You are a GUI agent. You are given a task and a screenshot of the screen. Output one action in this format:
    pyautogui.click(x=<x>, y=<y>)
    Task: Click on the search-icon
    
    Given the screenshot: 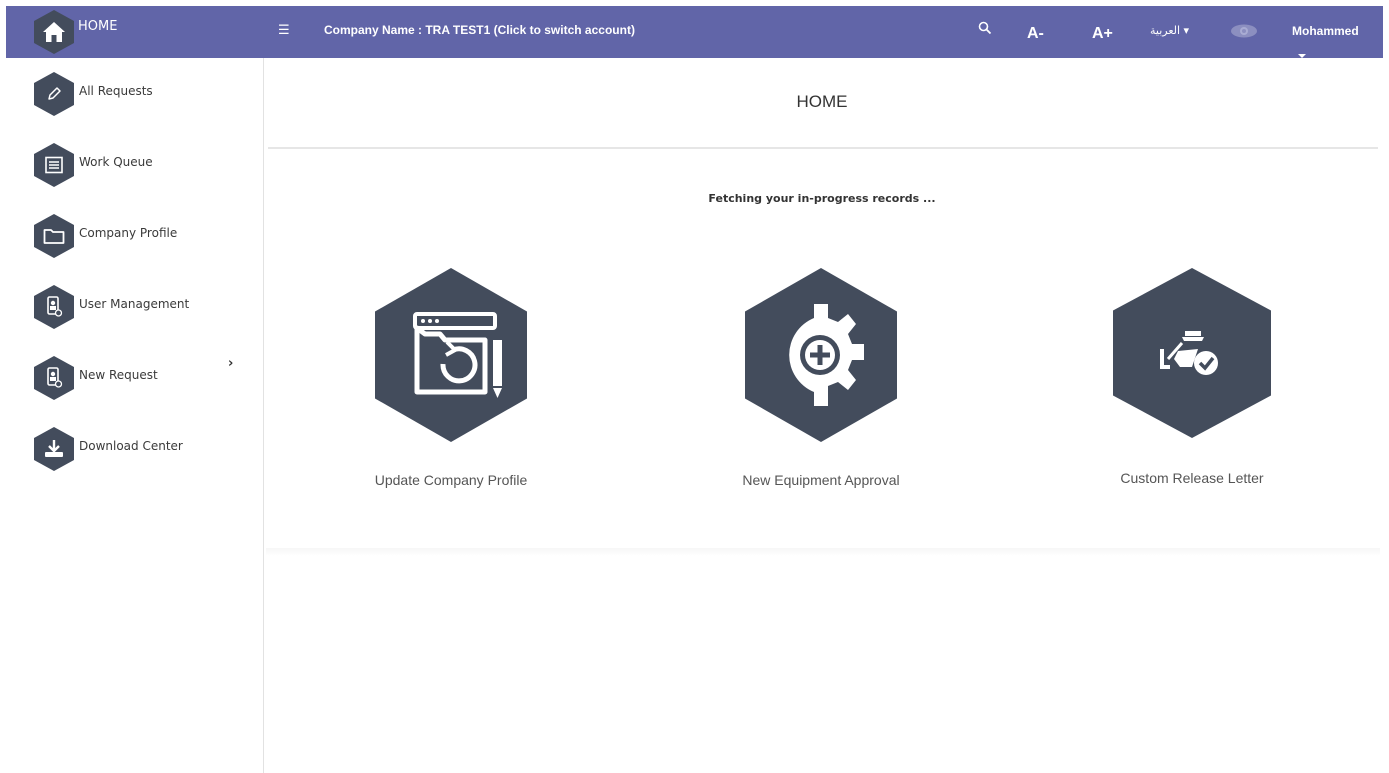 What is the action you would take?
    pyautogui.click(x=985, y=29)
    